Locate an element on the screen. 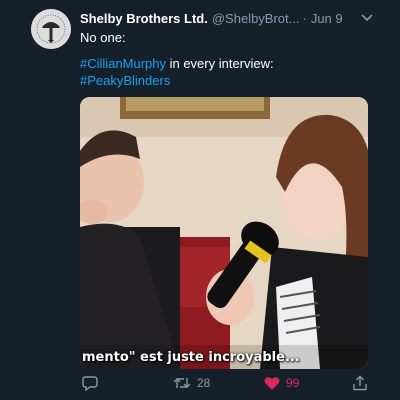 The height and width of the screenshot is (400, 400). hashtag-cillianmurphy: #CillianMurphy is located at coordinates (123, 63).